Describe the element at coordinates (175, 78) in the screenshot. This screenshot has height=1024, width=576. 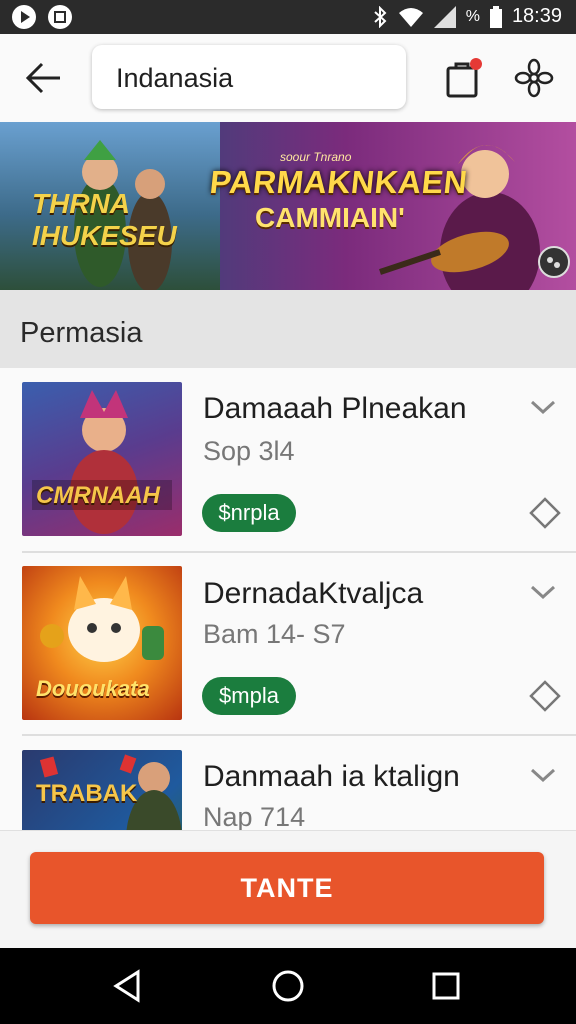
I see `search-input-value: Indanasia` at that location.